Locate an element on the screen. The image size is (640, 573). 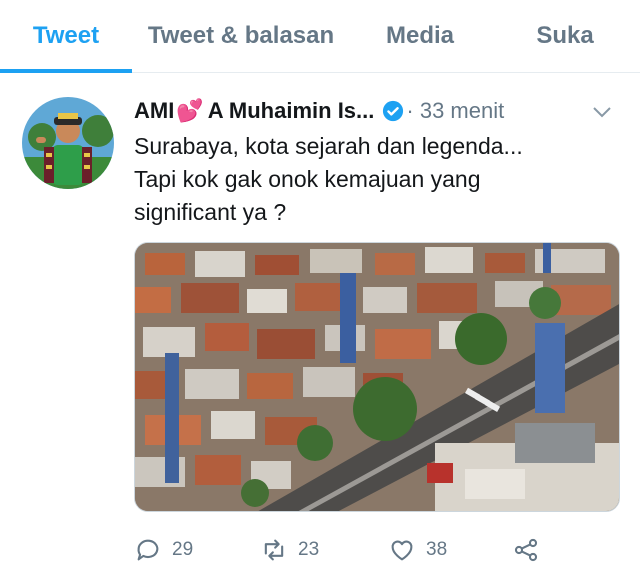
tab-tweet: Tweet is located at coordinates (66, 36).